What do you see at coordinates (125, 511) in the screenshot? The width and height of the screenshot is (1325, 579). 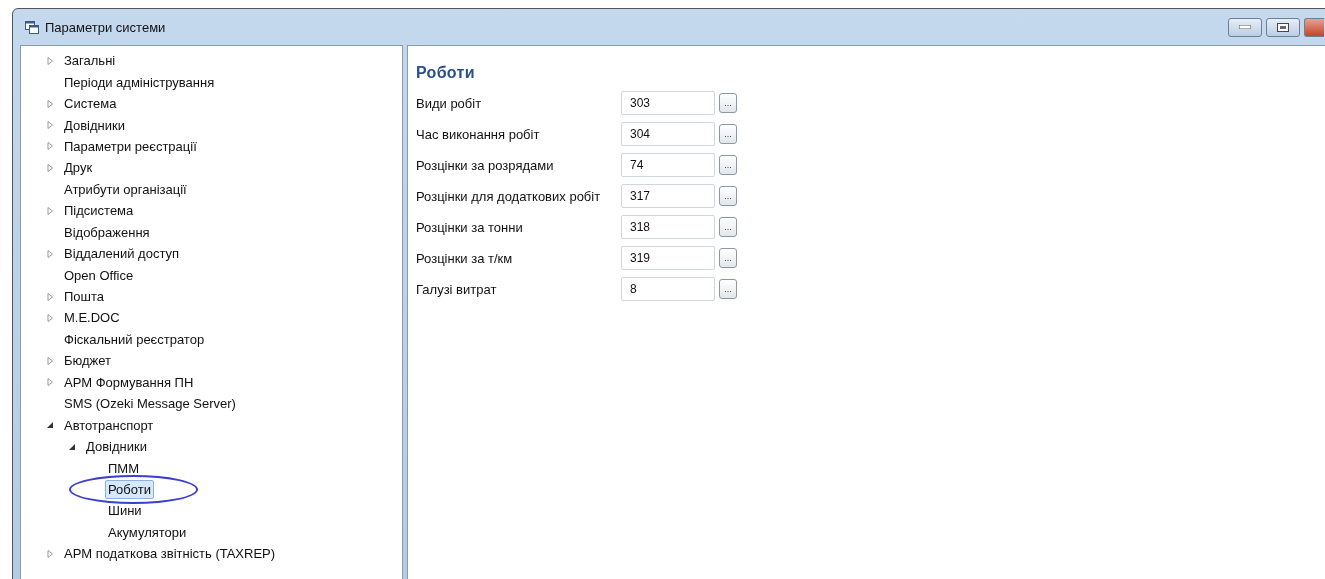 I see `tree-item: Шини` at bounding box center [125, 511].